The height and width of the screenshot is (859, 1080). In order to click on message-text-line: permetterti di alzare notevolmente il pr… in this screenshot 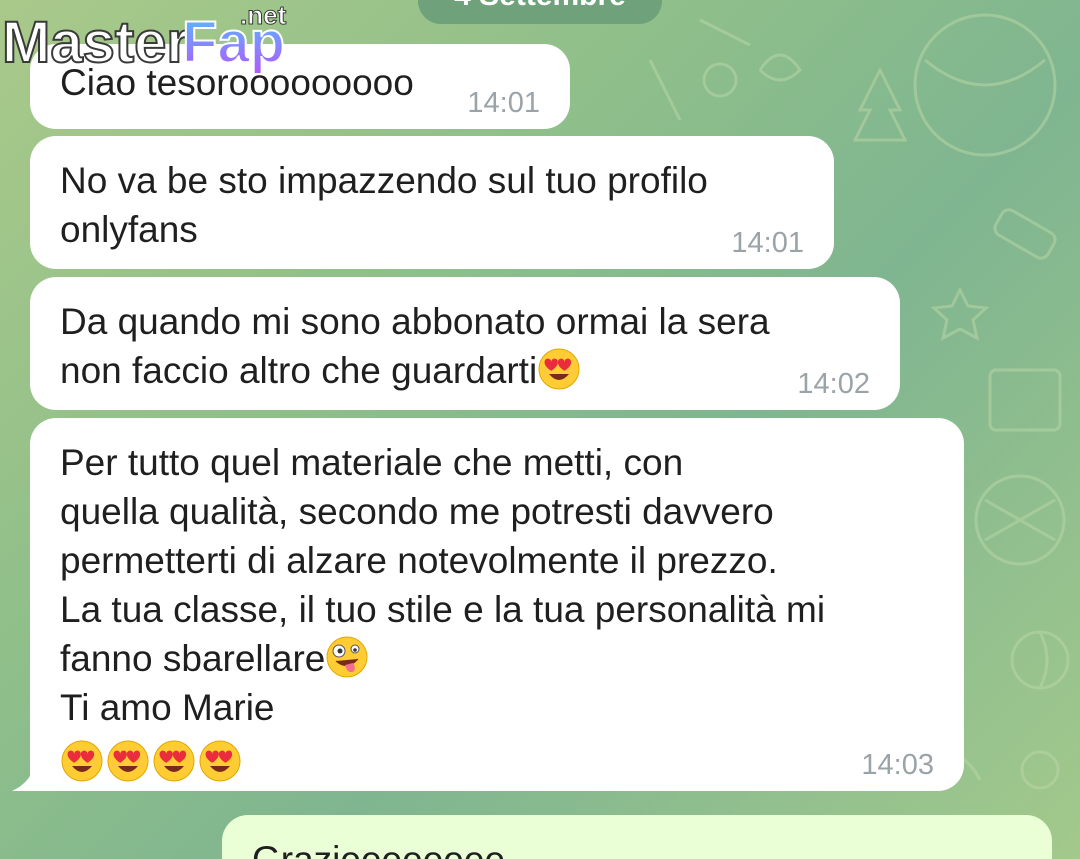, I will do `click(419, 560)`.